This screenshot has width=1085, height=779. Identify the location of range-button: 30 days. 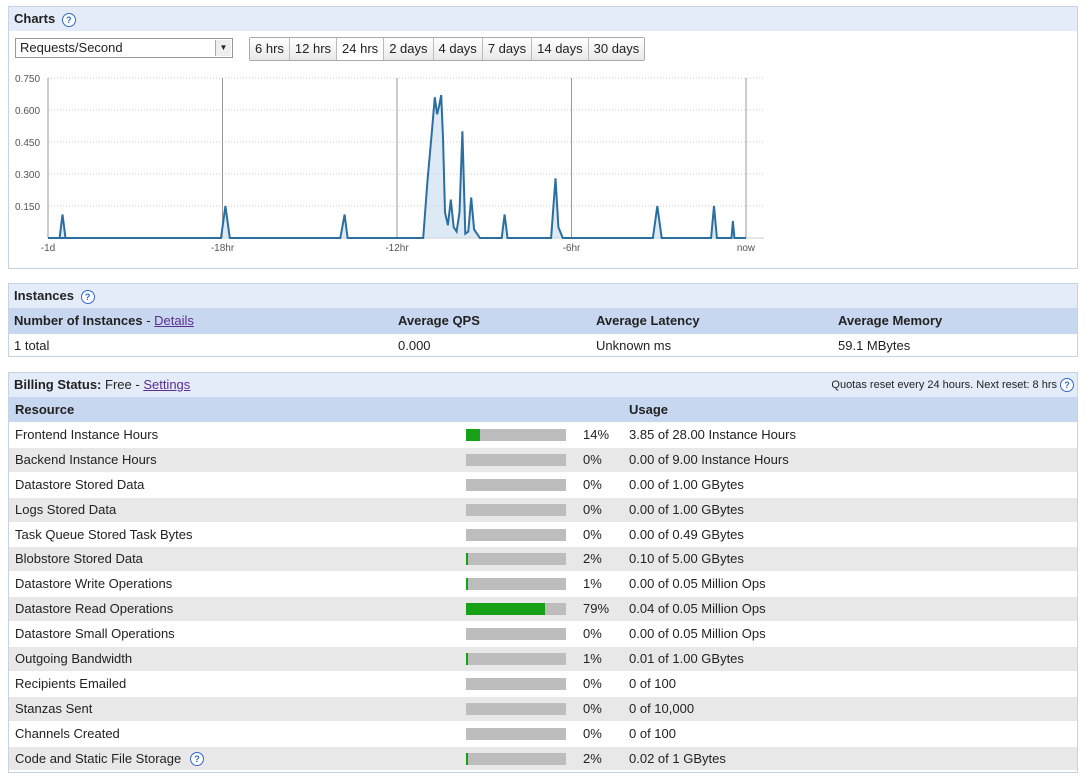
(616, 49).